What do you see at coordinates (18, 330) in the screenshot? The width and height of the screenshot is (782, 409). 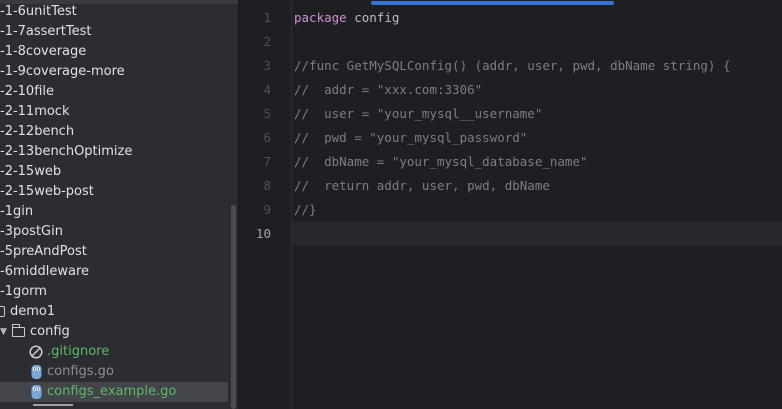 I see `folder-icon` at bounding box center [18, 330].